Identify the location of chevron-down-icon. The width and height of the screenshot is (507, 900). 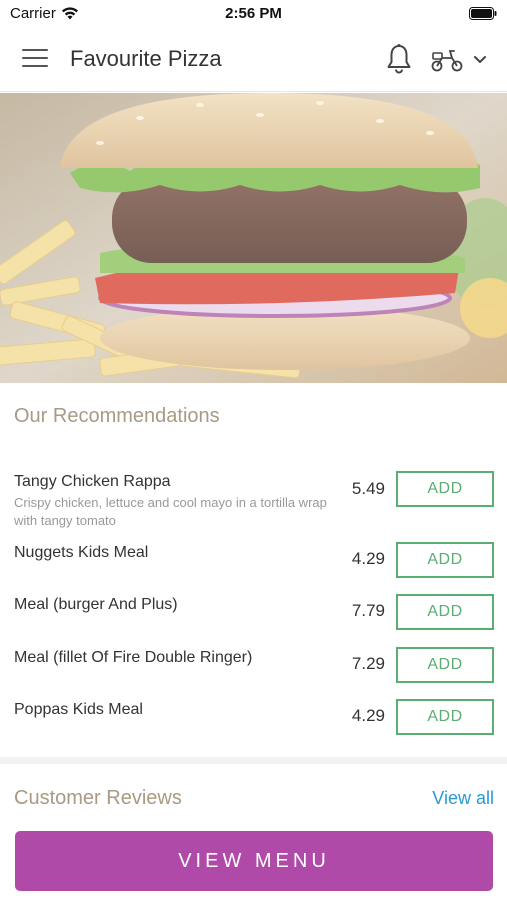
(480, 59).